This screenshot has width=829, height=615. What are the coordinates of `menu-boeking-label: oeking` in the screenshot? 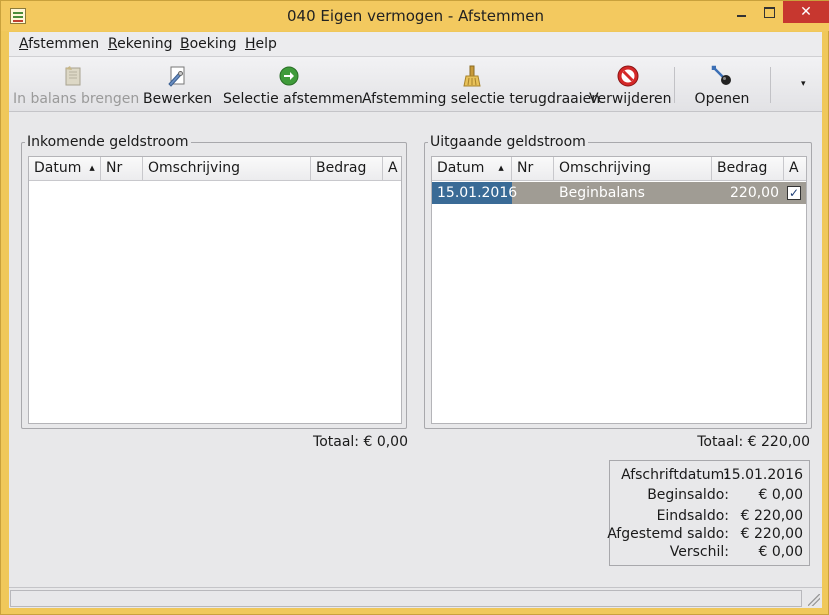 It's located at (213, 44).